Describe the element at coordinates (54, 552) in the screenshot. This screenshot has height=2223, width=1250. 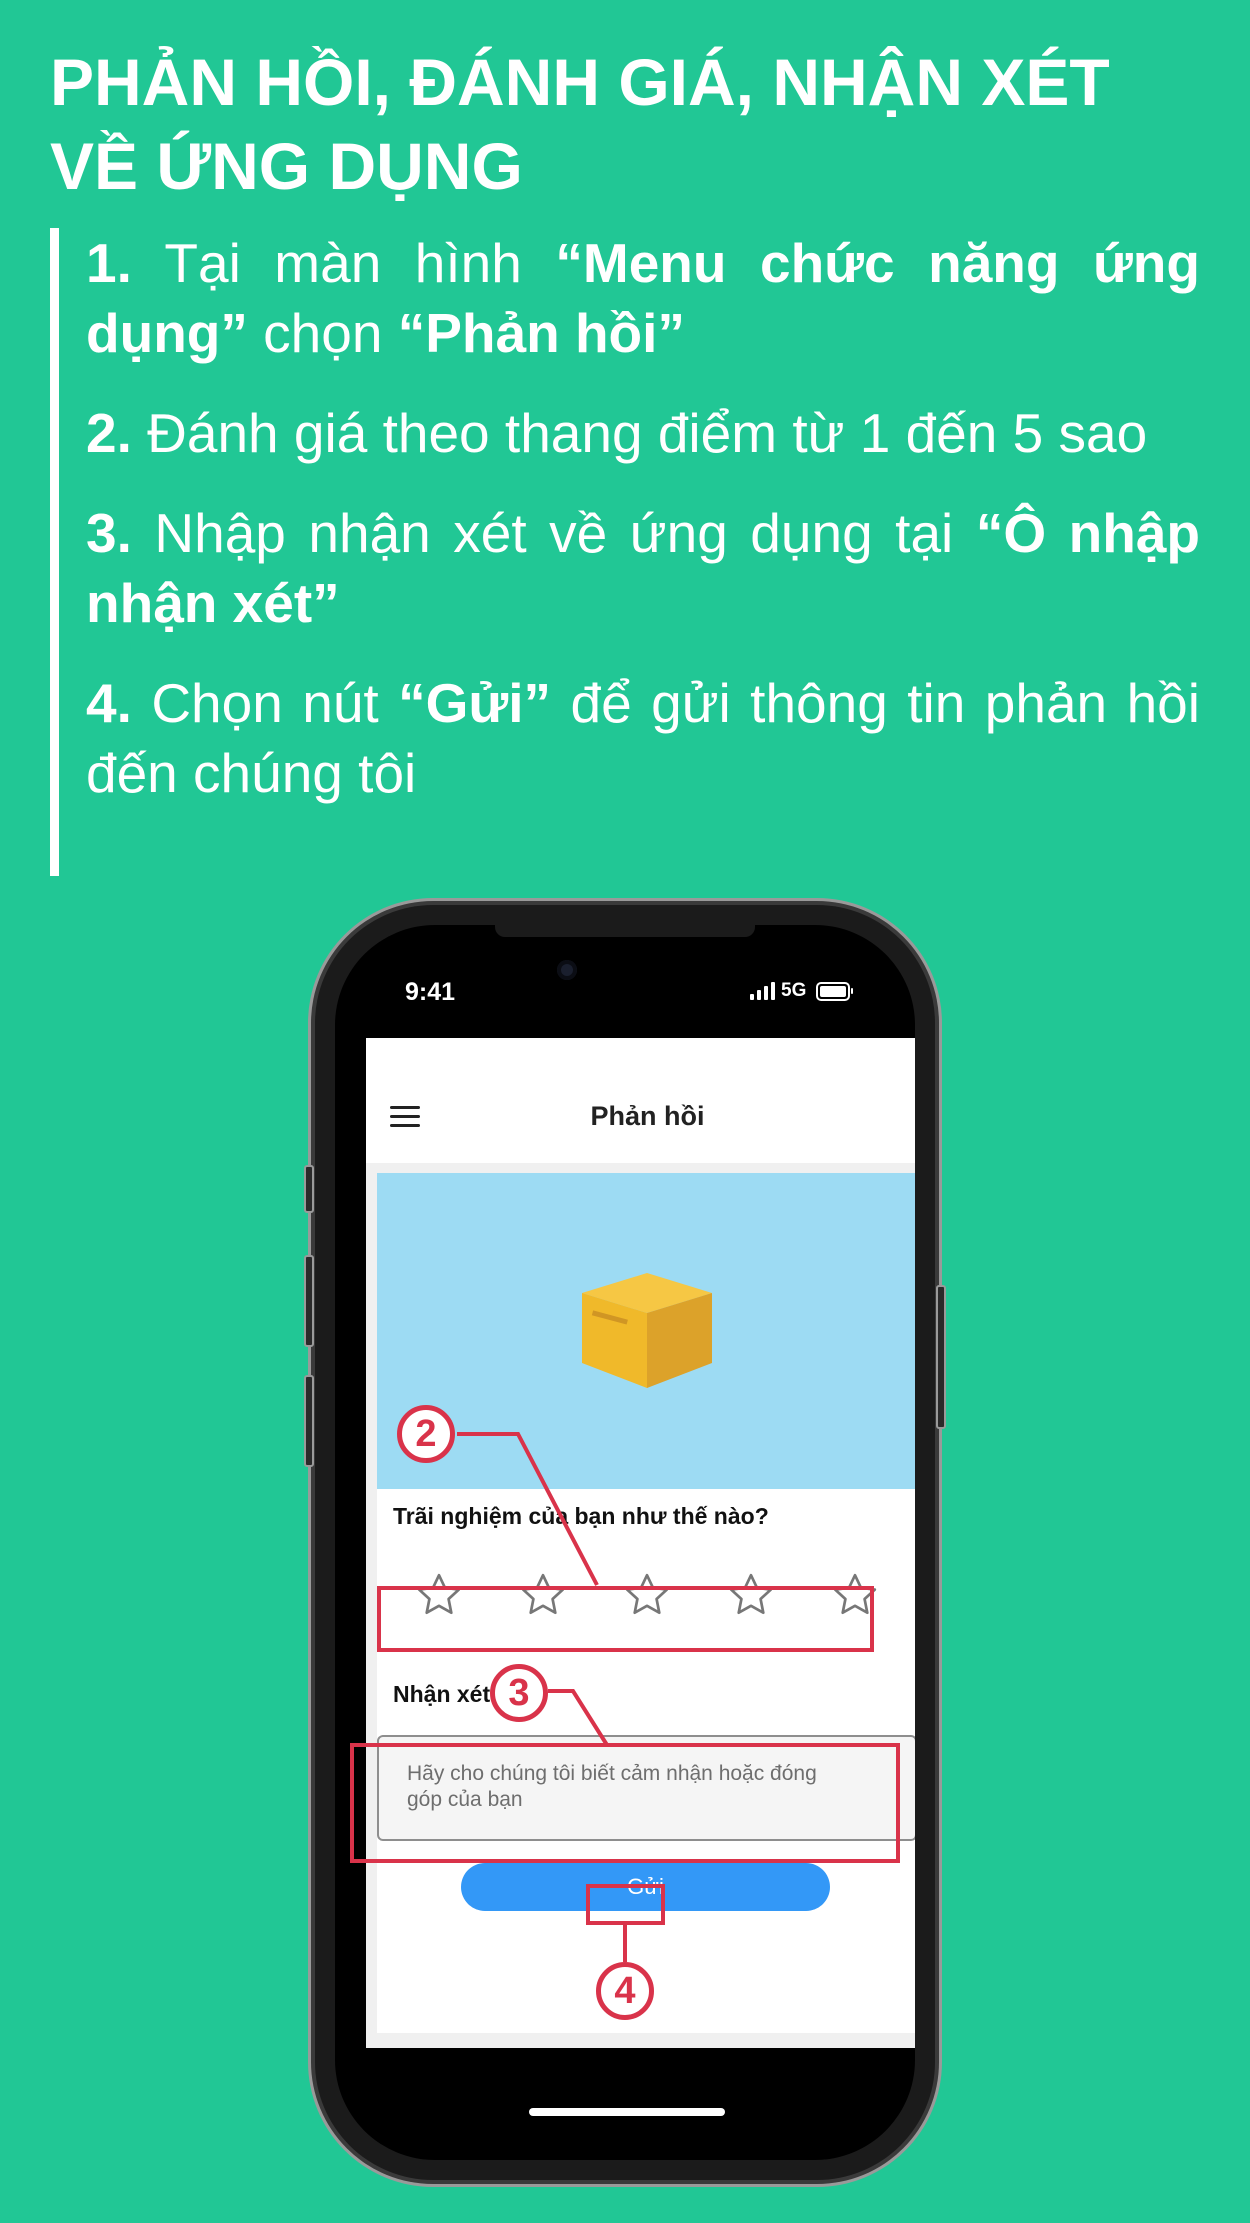
I see `steps-accent-bar` at that location.